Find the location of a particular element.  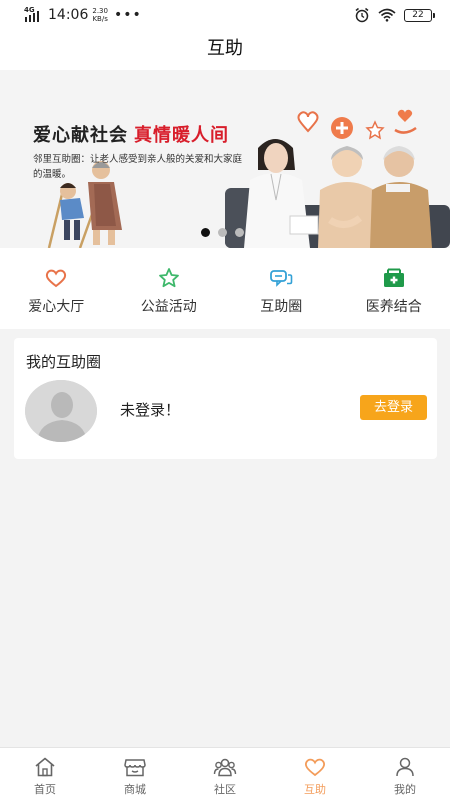

tab-shop: 商城 is located at coordinates (135, 774).